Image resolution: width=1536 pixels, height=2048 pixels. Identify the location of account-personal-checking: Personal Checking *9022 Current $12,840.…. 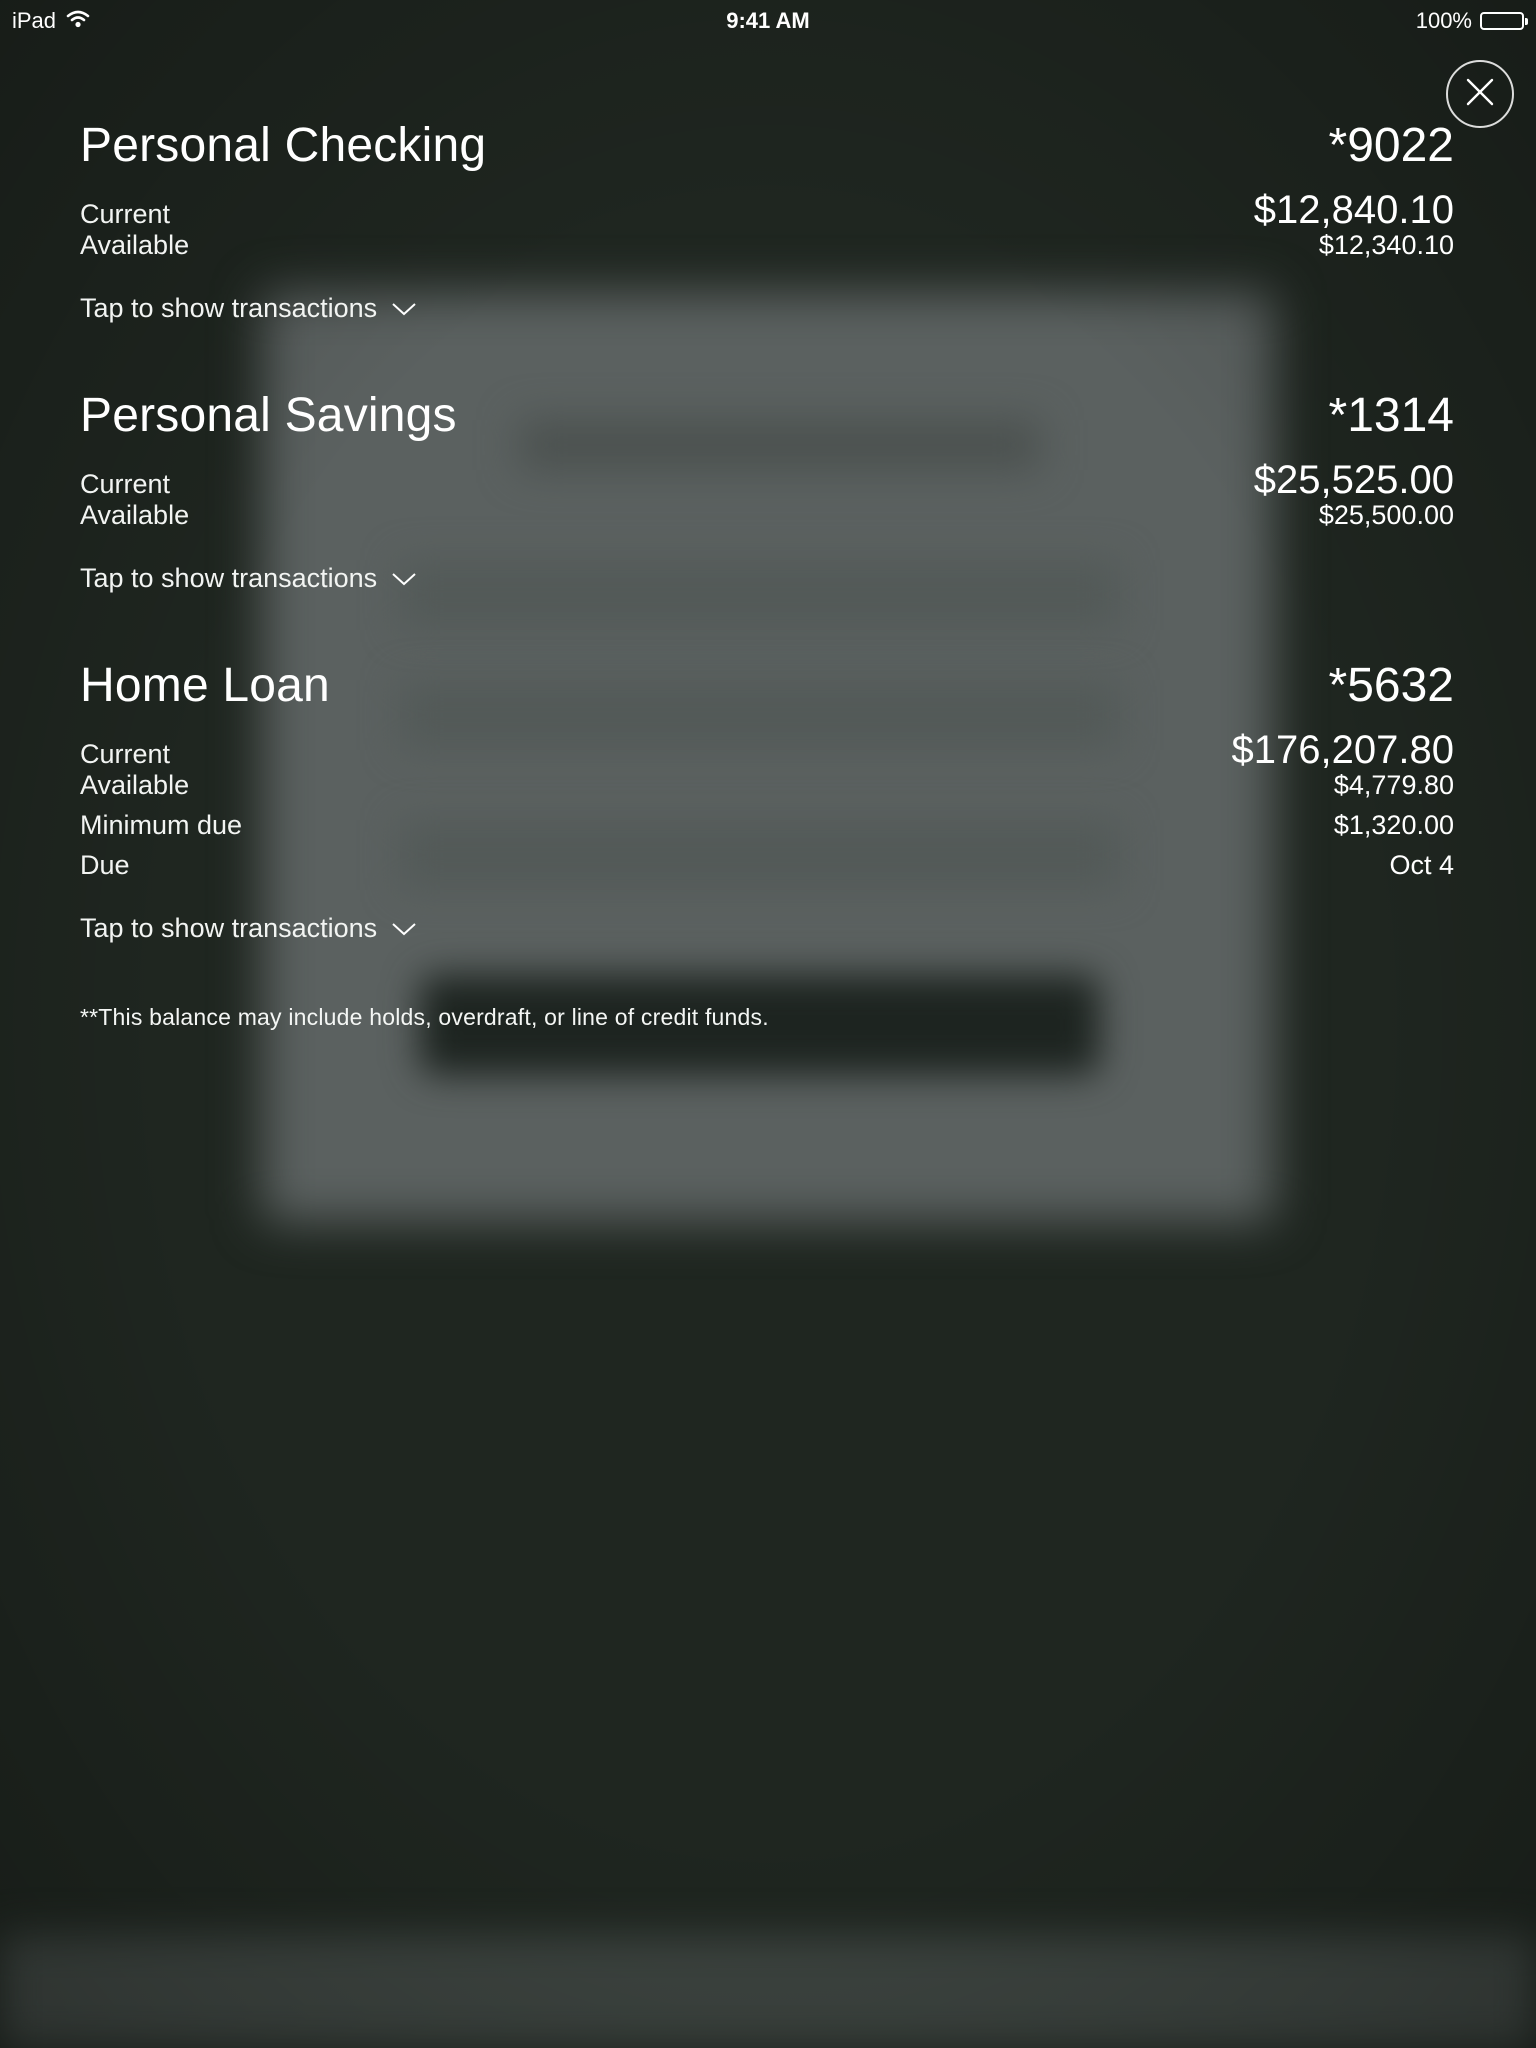
(767, 223).